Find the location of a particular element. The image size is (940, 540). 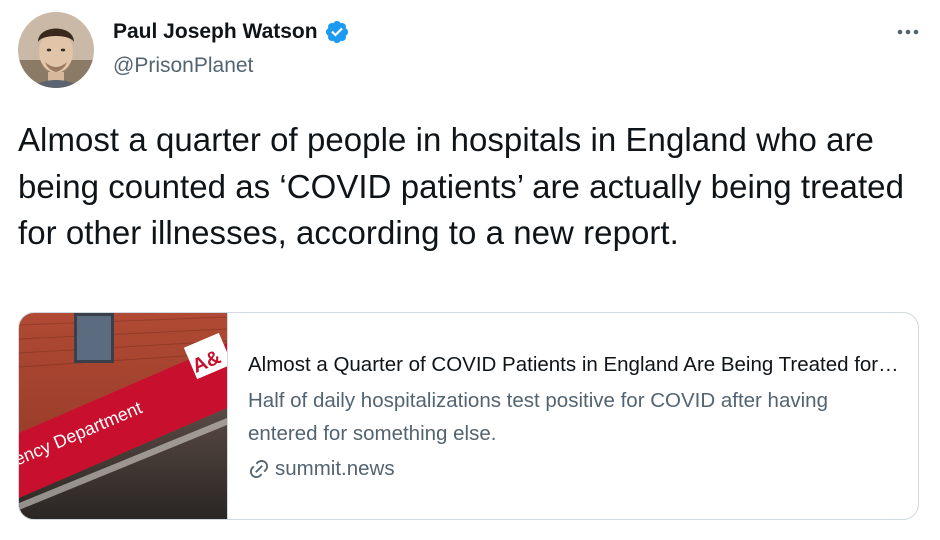

more-options-button is located at coordinates (908, 32).